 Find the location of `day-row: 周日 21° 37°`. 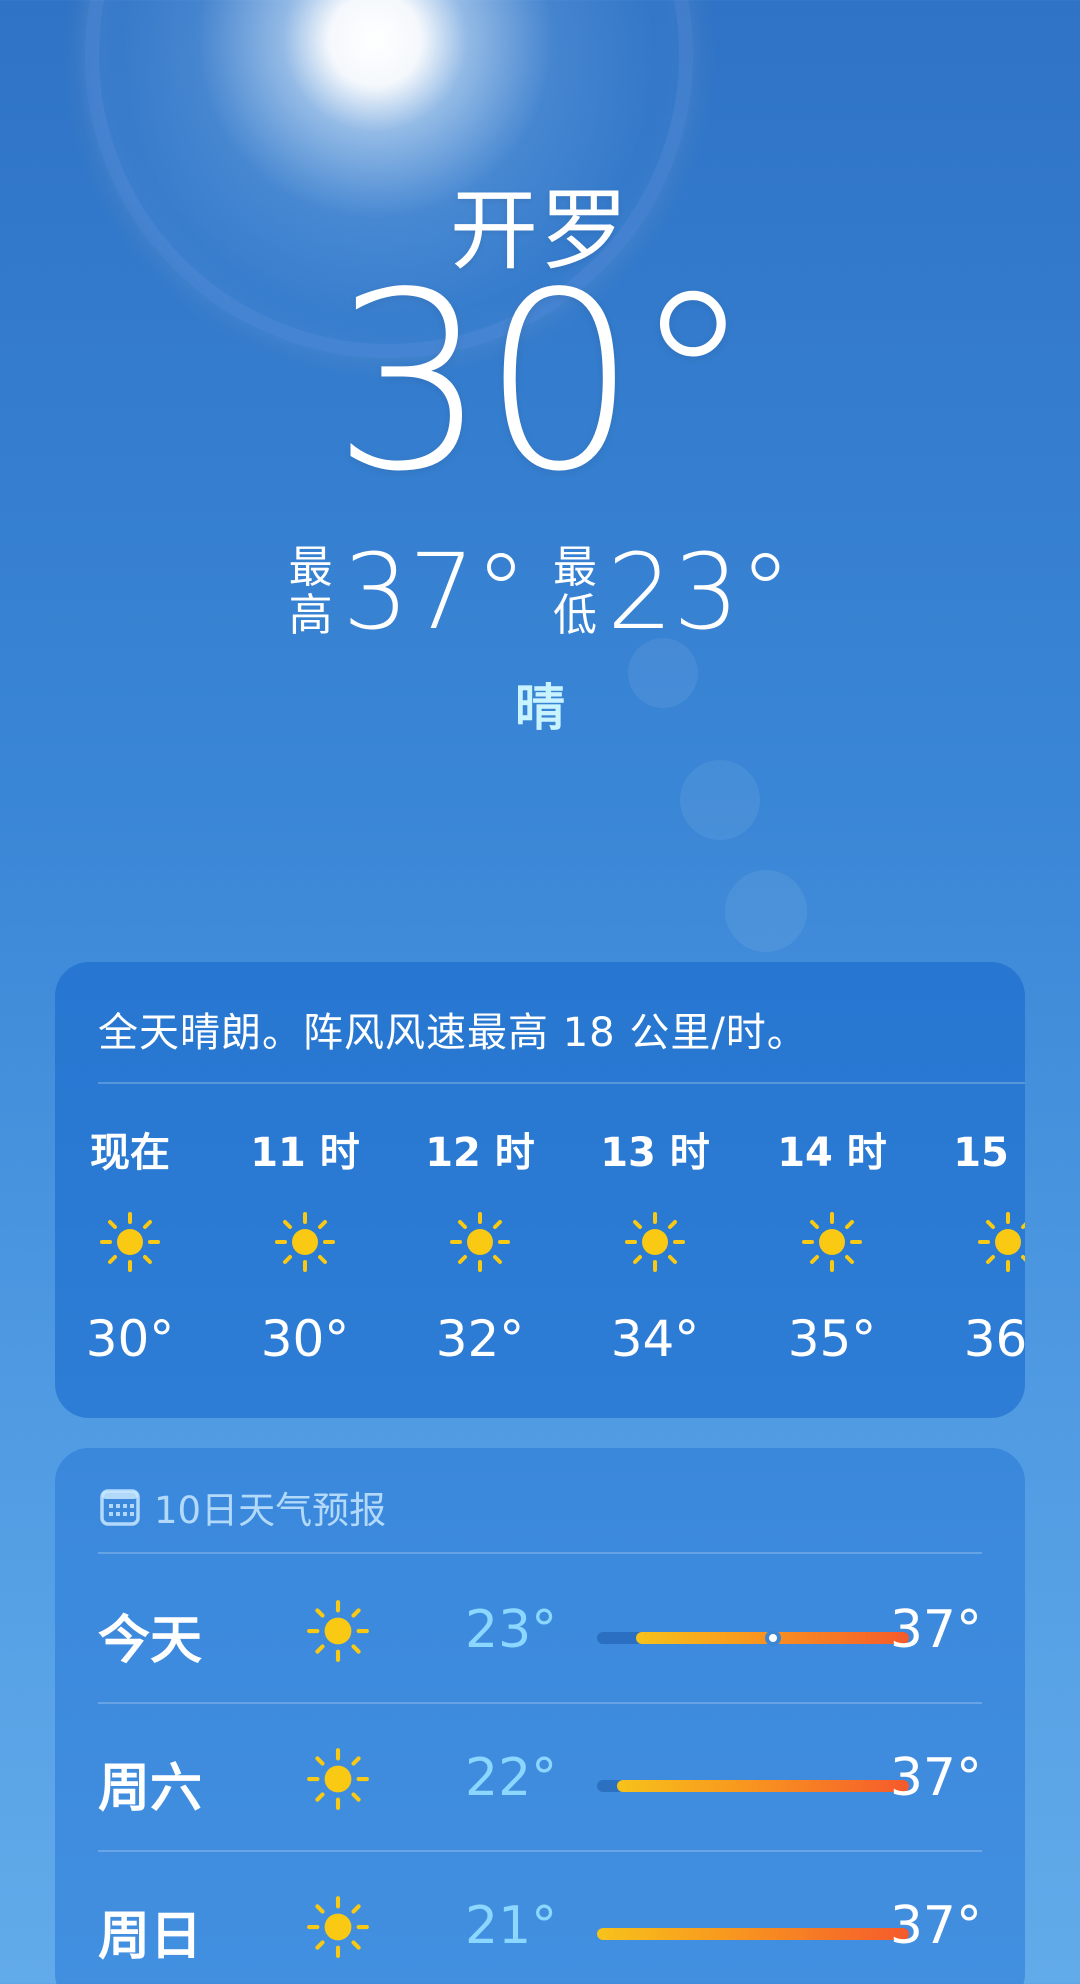

day-row: 周日 21° 37° is located at coordinates (540, 1917).